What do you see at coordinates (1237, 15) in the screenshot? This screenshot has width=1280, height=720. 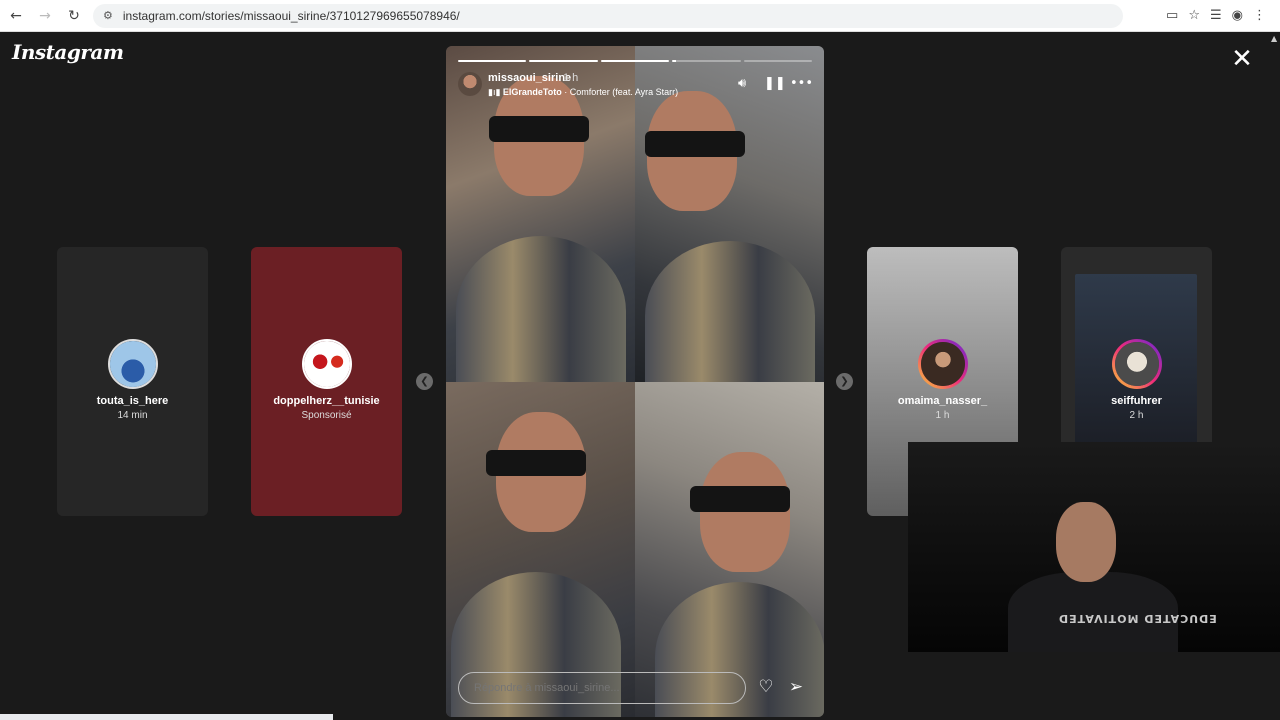 I see `profile-icon: ◉` at bounding box center [1237, 15].